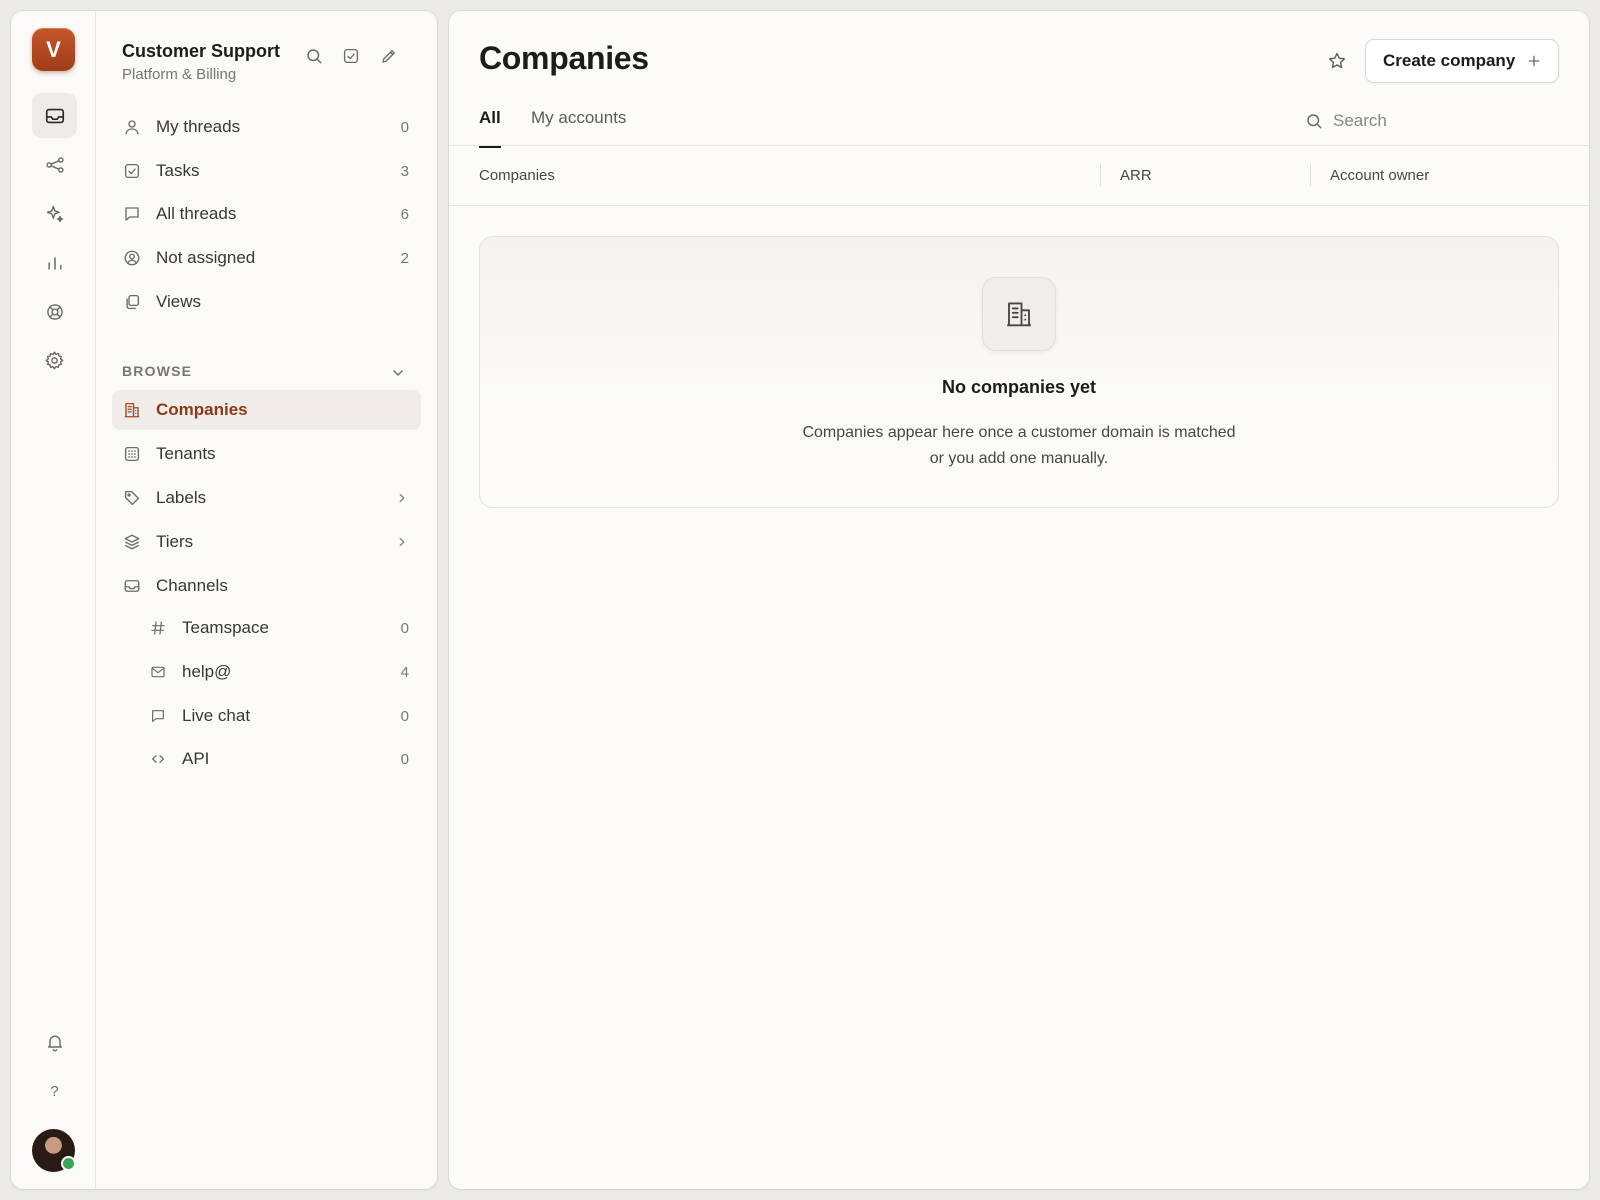 Image resolution: width=1600 pixels, height=1200 pixels. I want to click on inbox-rail-button, so click(54, 115).